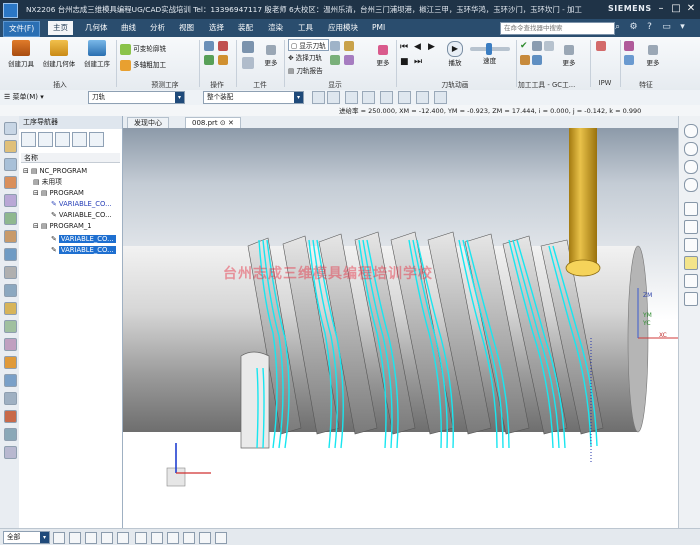 Image resolution: width=700 pixels, height=545 pixels. What do you see at coordinates (221, 538) in the screenshot?
I see `pencil-icon` at bounding box center [221, 538].